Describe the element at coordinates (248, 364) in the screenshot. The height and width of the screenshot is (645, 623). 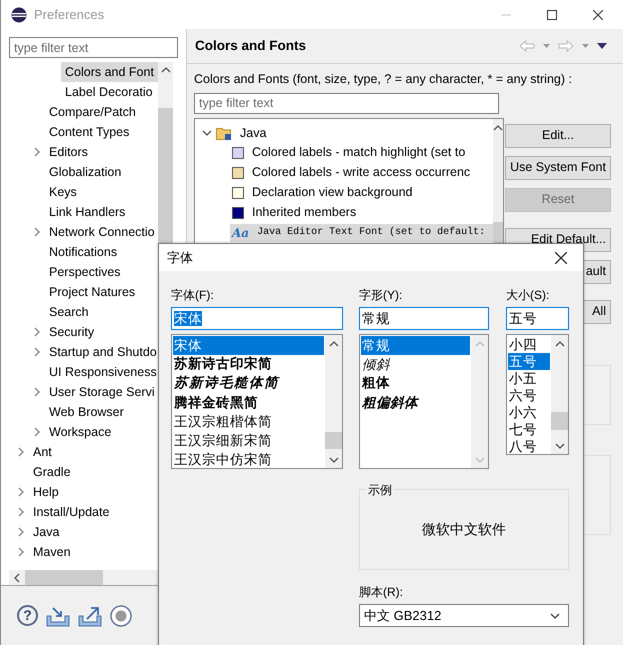
I see `list-item: 苏新诗古印宋简` at that location.